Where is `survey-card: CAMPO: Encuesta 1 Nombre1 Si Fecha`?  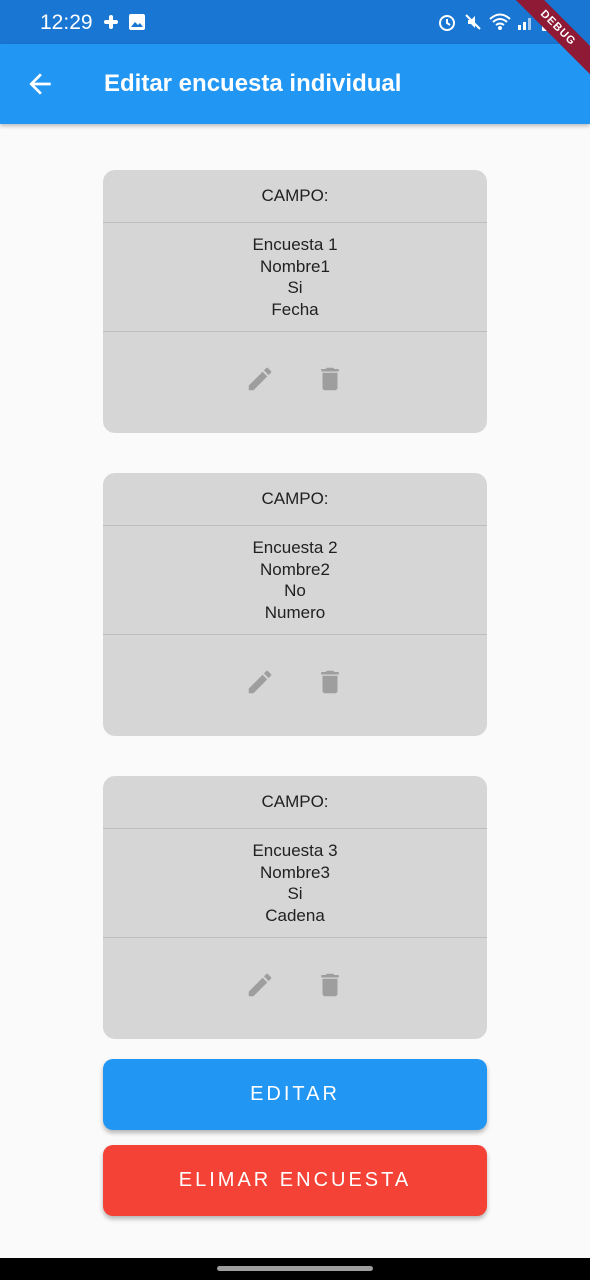 survey-card: CAMPO: Encuesta 1 Nombre1 Si Fecha is located at coordinates (295, 301).